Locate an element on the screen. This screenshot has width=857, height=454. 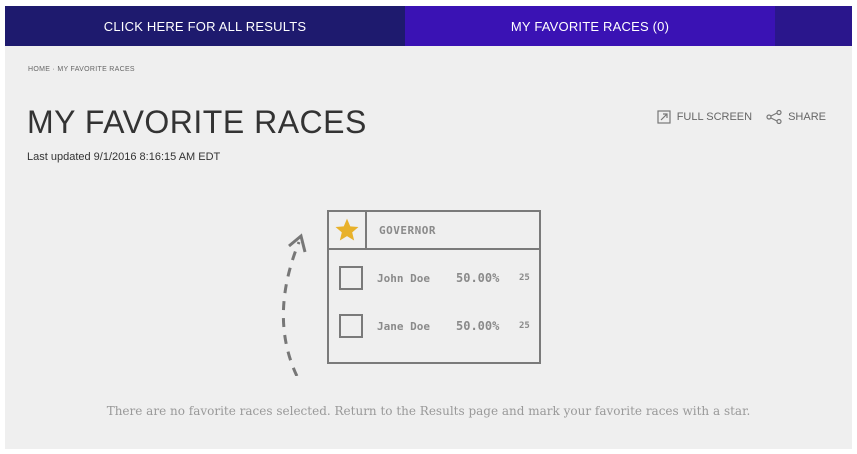
page-title: MY FAVORITE RACES is located at coordinates (197, 122).